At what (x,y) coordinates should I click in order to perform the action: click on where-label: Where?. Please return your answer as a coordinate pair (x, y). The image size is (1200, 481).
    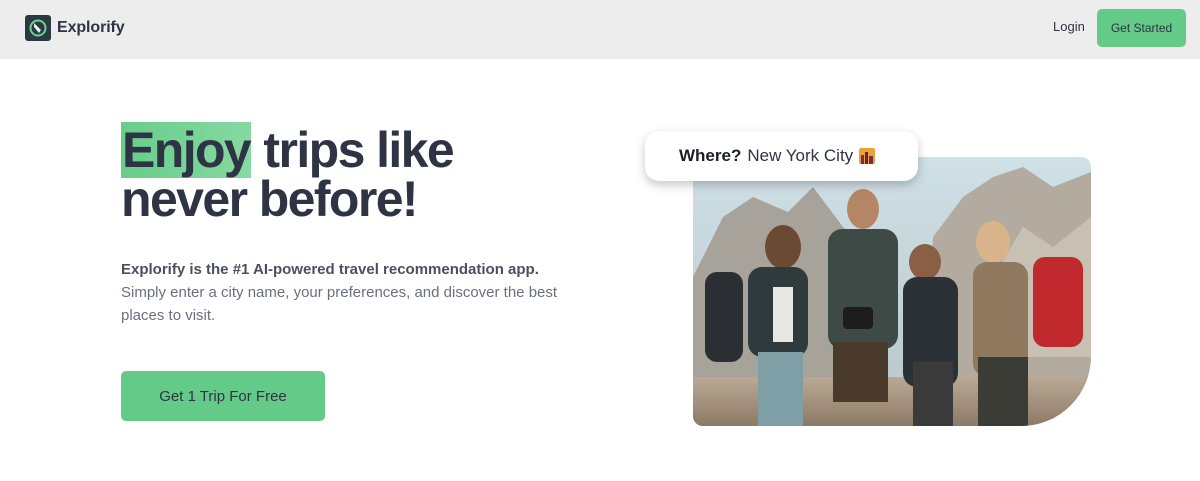
    Looking at the image, I should click on (710, 155).